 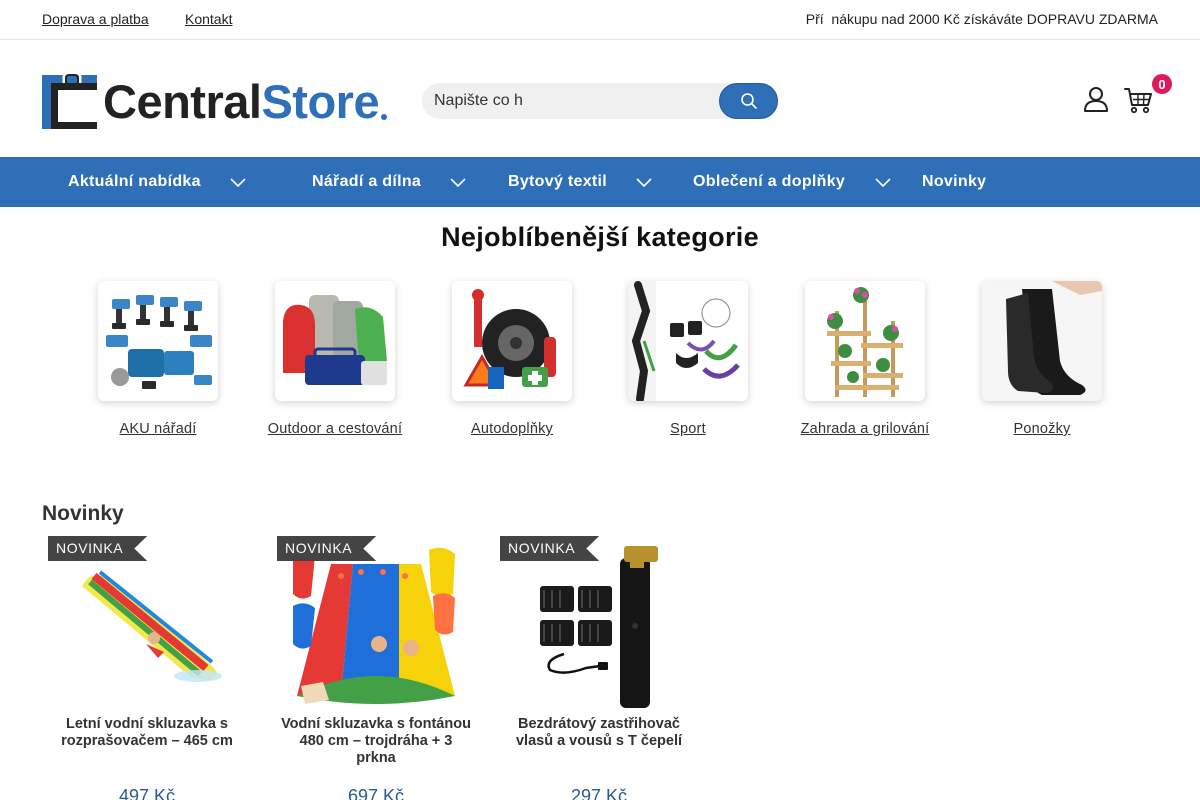 I want to click on category-image-car-accessories, so click(x=512, y=341).